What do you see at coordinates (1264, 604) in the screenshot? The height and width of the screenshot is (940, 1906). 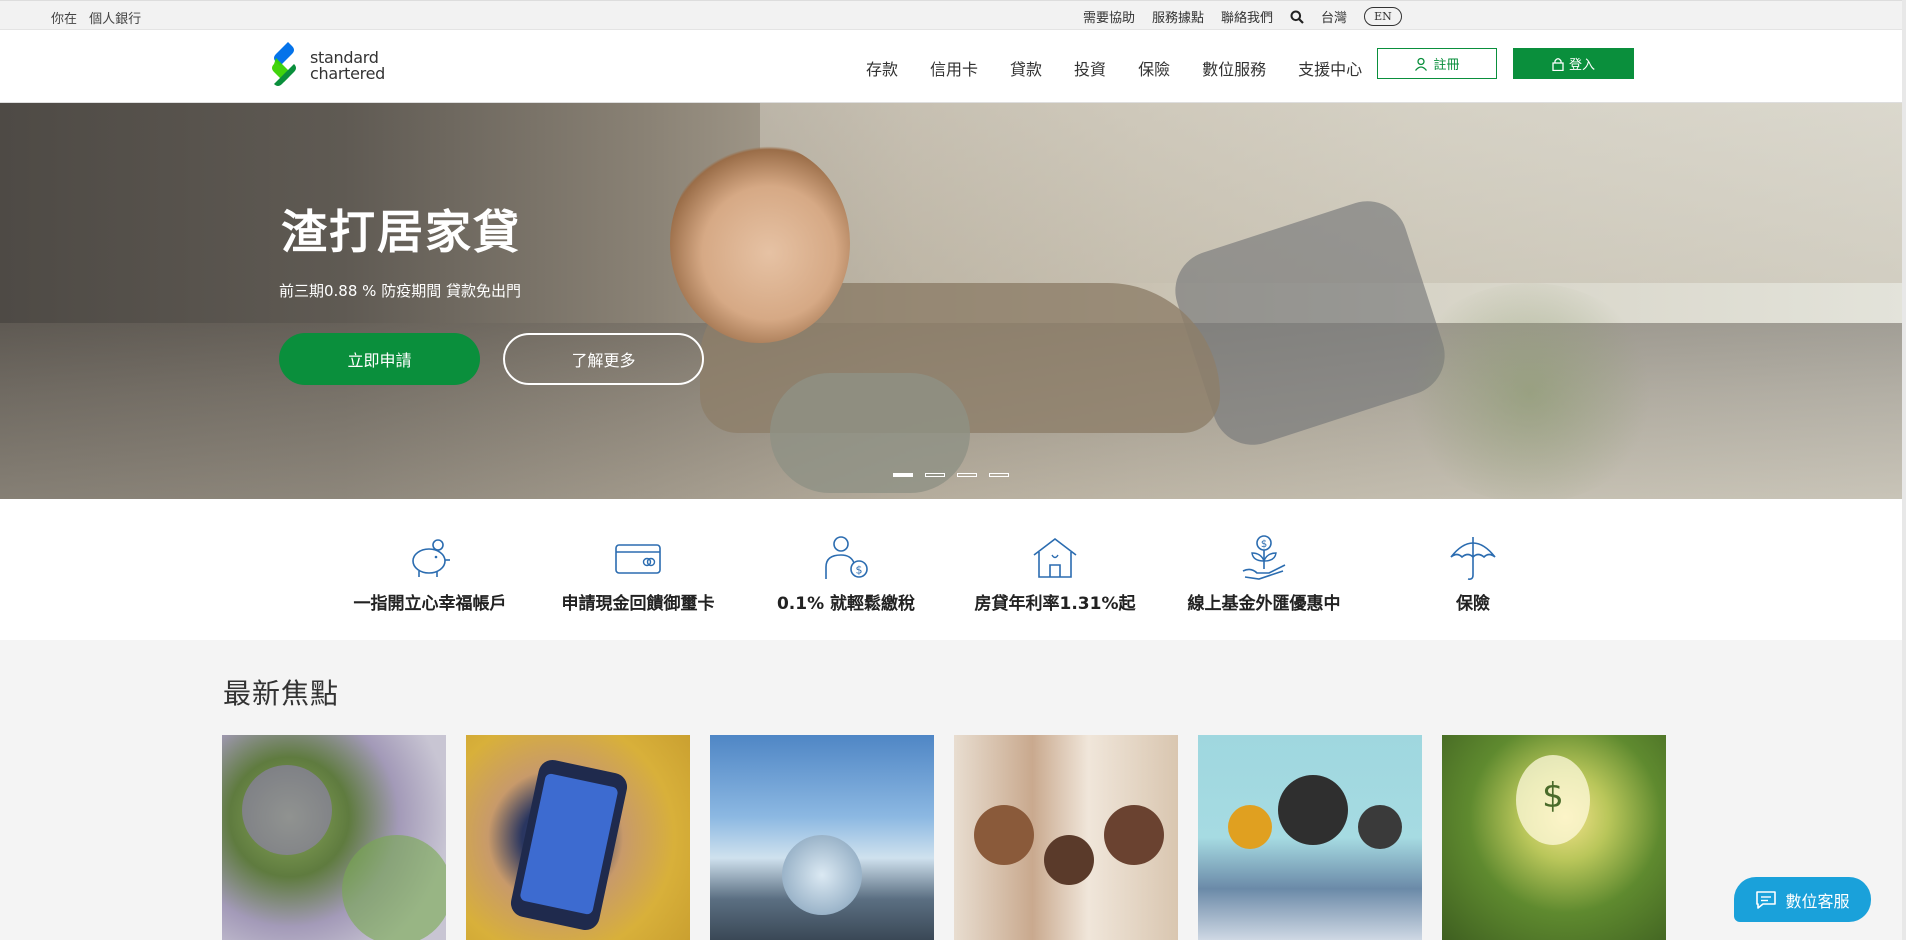 I see `quick-link-label: 線上基金外匯優惠中` at bounding box center [1264, 604].